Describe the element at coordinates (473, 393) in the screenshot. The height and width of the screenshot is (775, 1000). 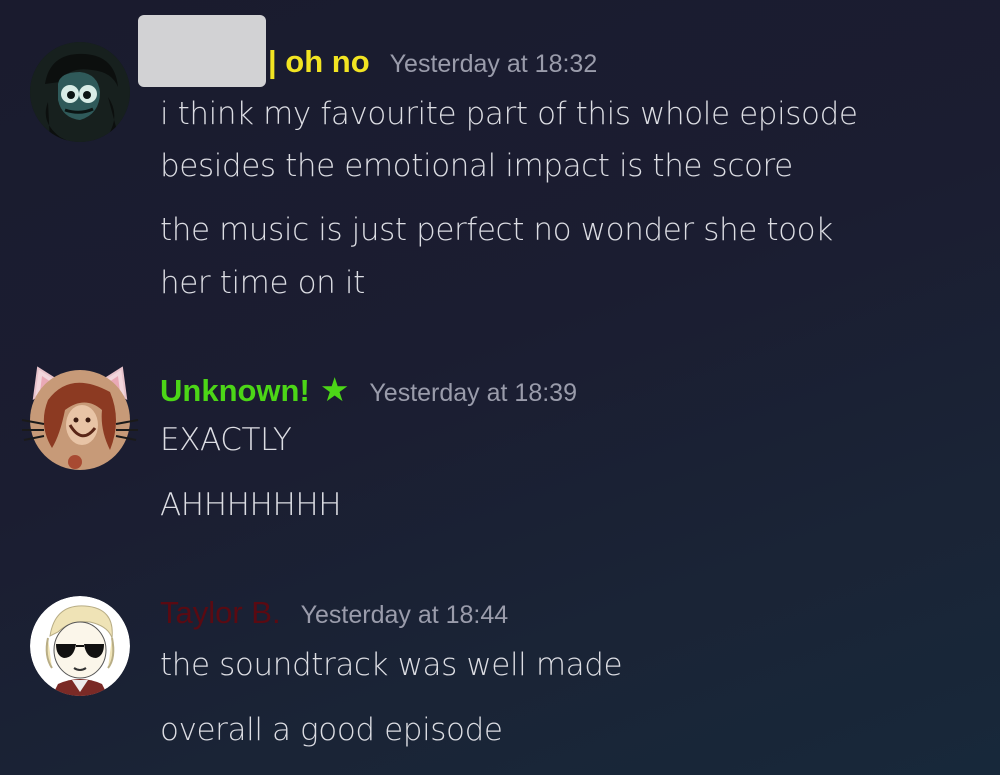
I see `timestamp: Yesterday at 18:39` at that location.